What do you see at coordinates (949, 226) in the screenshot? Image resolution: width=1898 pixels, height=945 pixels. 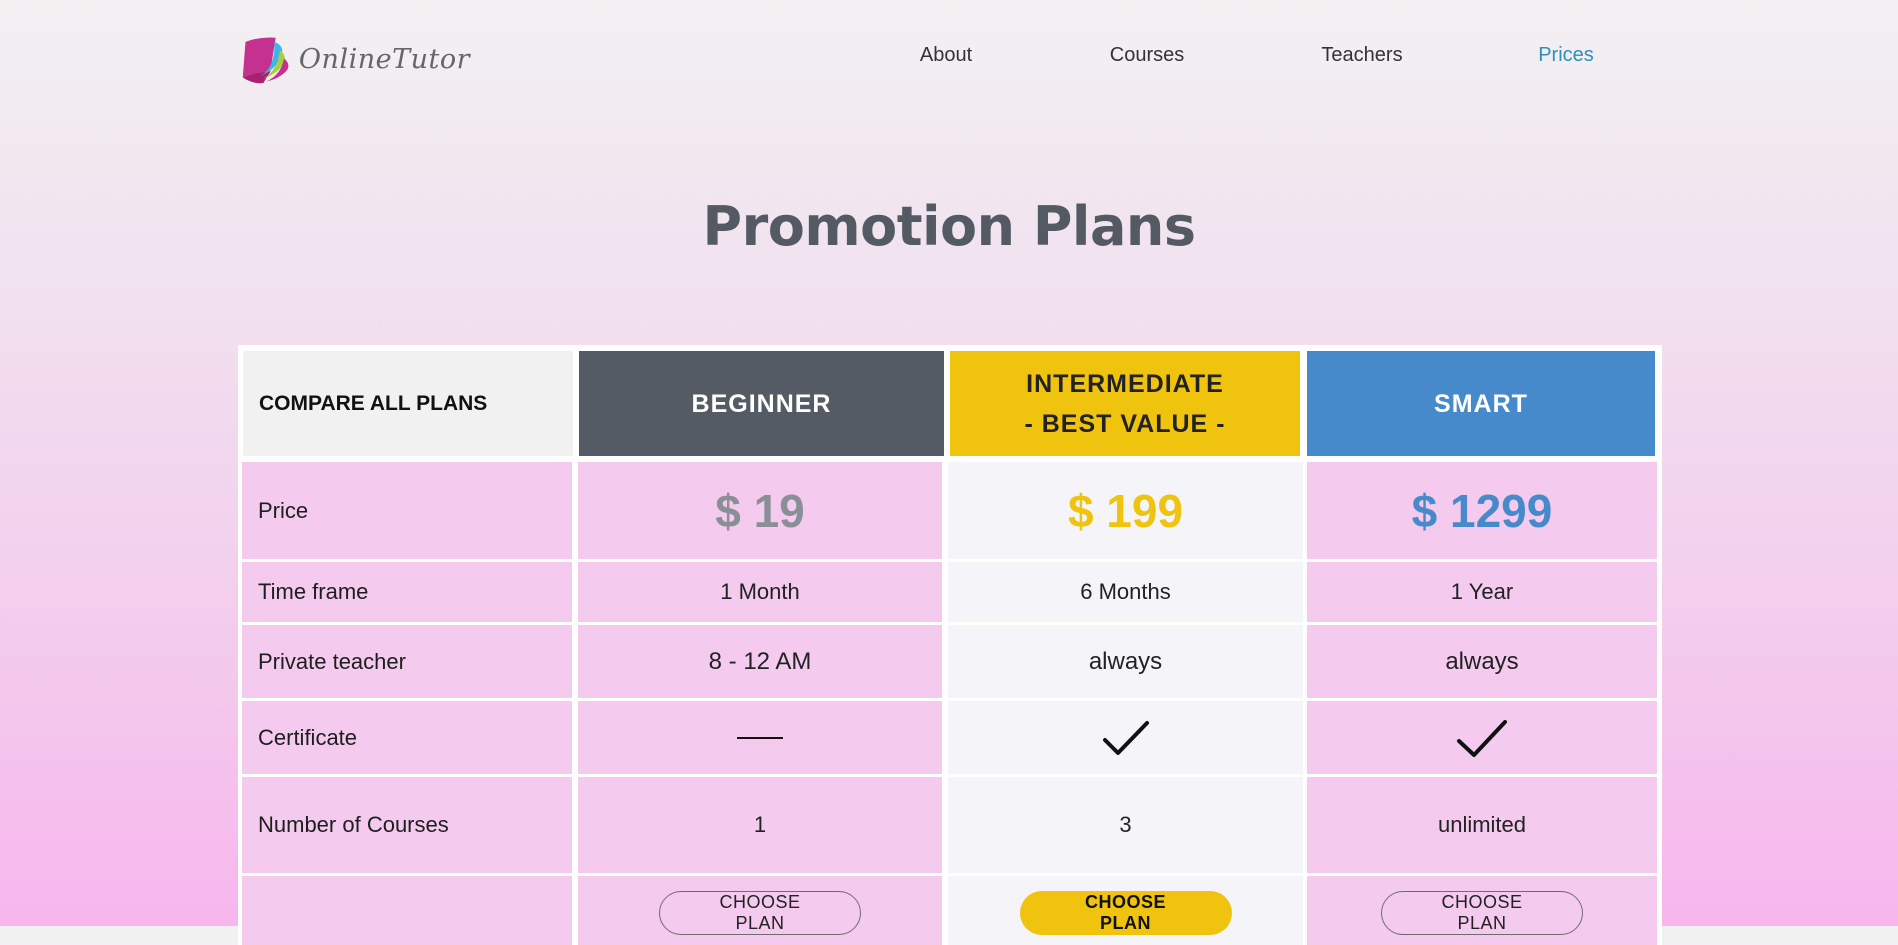 I see `page-title: Promotion Plans` at bounding box center [949, 226].